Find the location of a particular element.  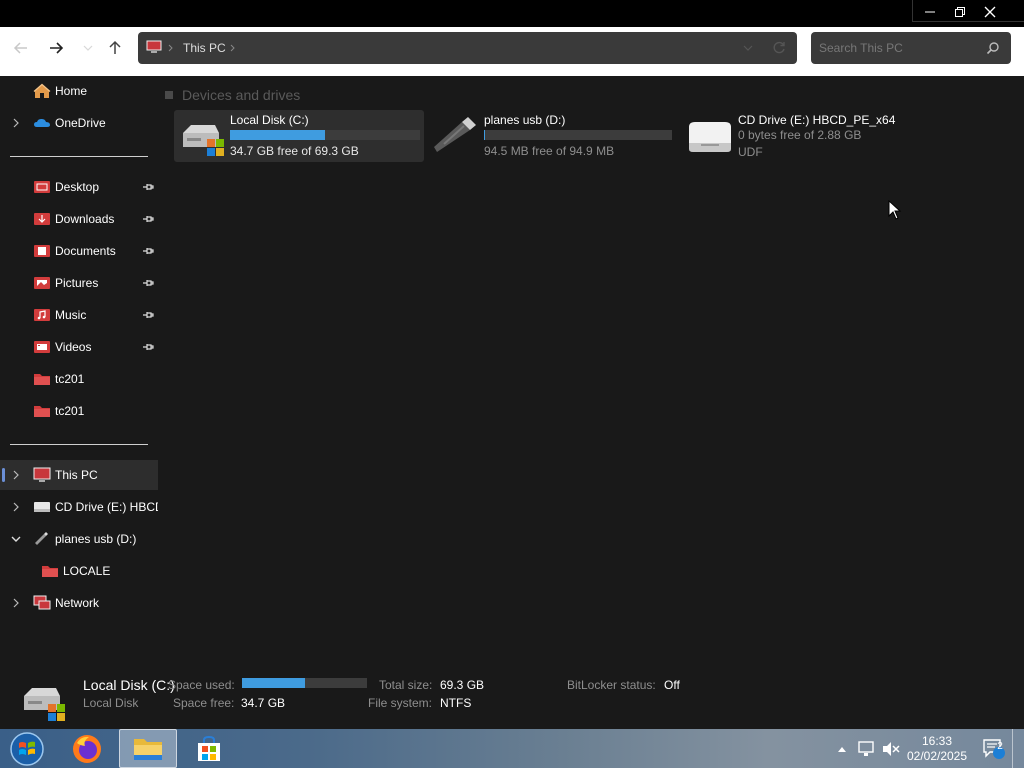

refresh-icon is located at coordinates (779, 48).